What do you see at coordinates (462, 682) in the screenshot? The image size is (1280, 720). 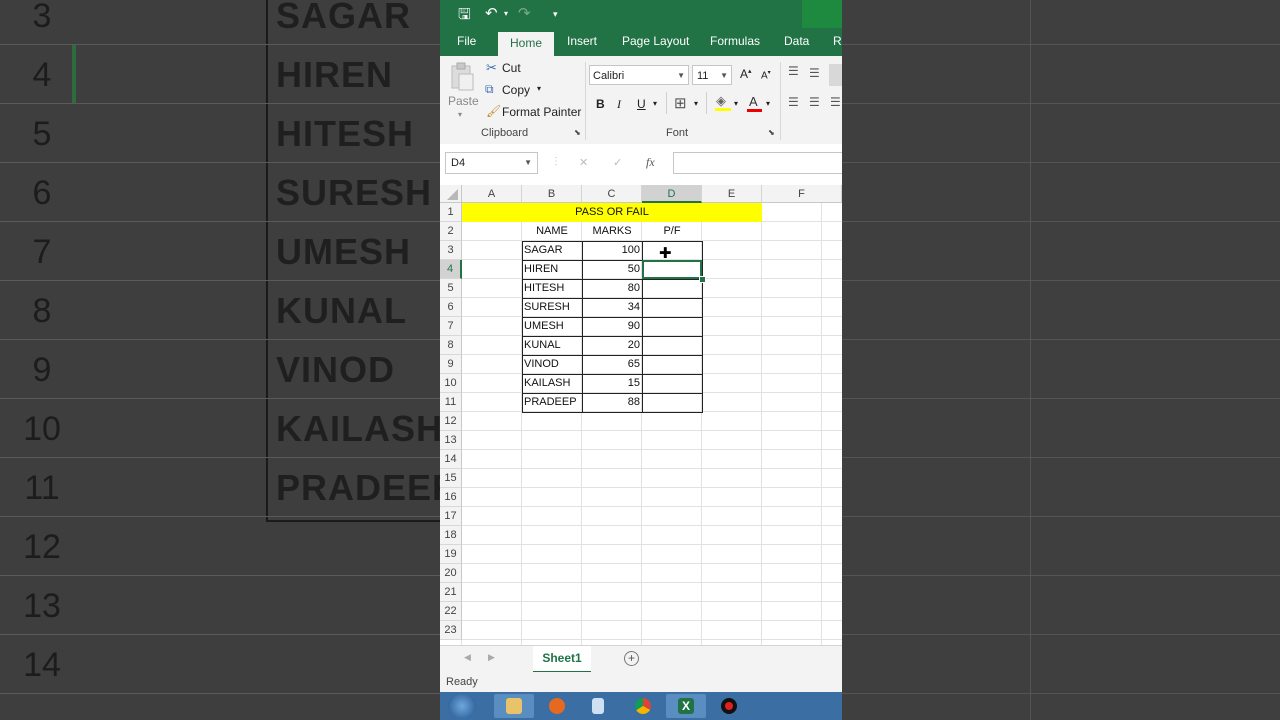 I see `status-text: Ready` at bounding box center [462, 682].